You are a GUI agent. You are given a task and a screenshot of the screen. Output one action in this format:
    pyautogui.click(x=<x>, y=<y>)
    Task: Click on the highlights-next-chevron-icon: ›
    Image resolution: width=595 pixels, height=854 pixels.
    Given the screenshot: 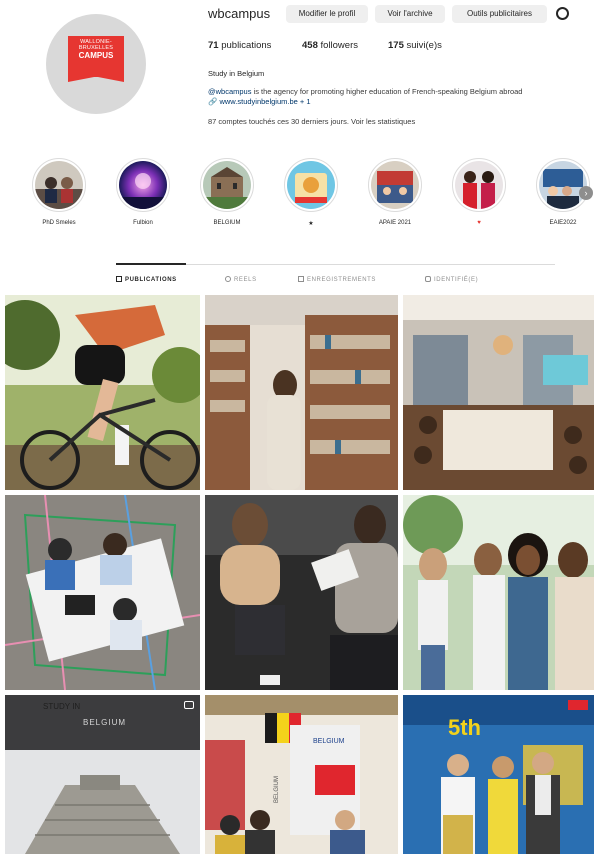 What is the action you would take?
    pyautogui.click(x=586, y=193)
    